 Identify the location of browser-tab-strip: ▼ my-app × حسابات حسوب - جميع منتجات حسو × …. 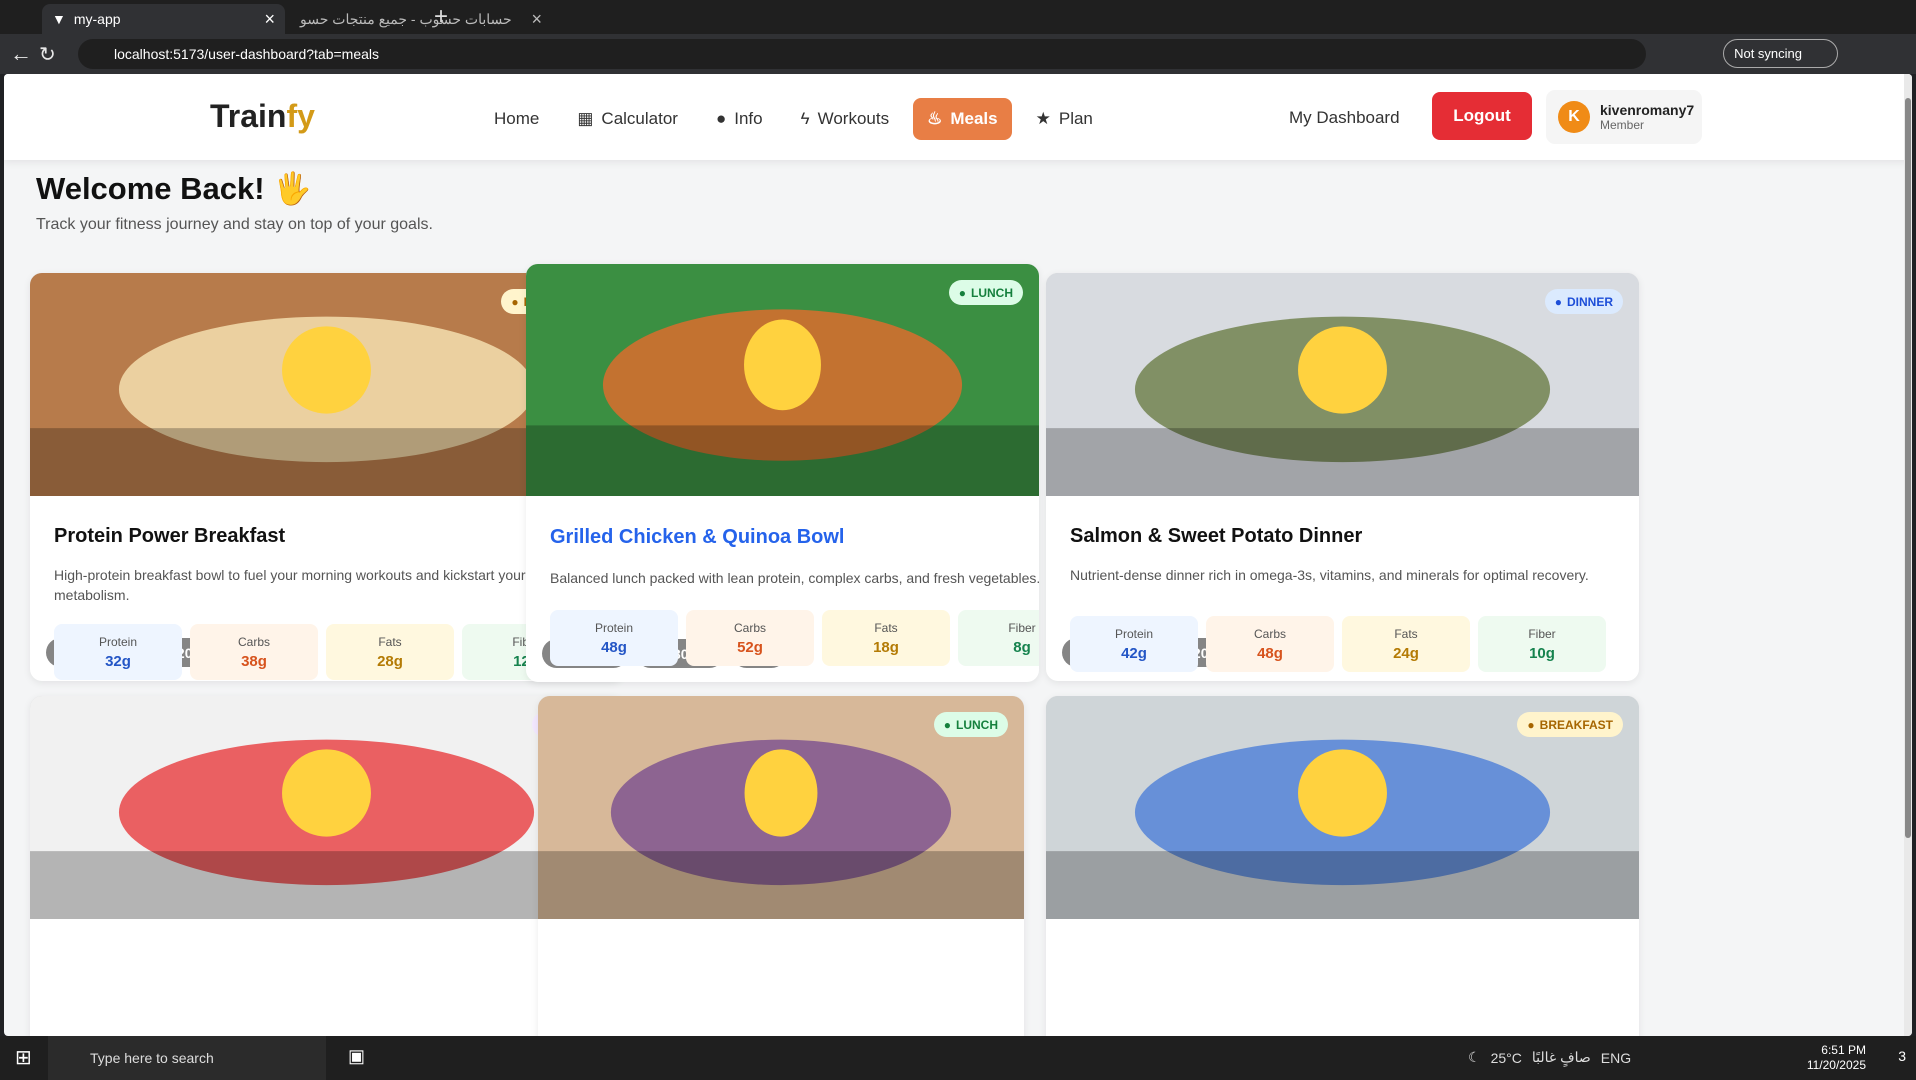
(958, 17).